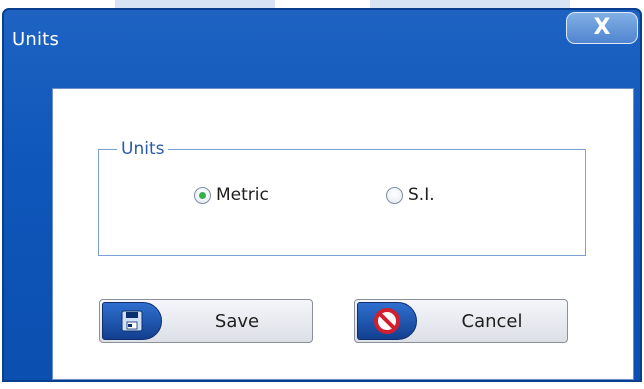 This screenshot has width=644, height=389. I want to click on floppy-disk-icon, so click(132, 321).